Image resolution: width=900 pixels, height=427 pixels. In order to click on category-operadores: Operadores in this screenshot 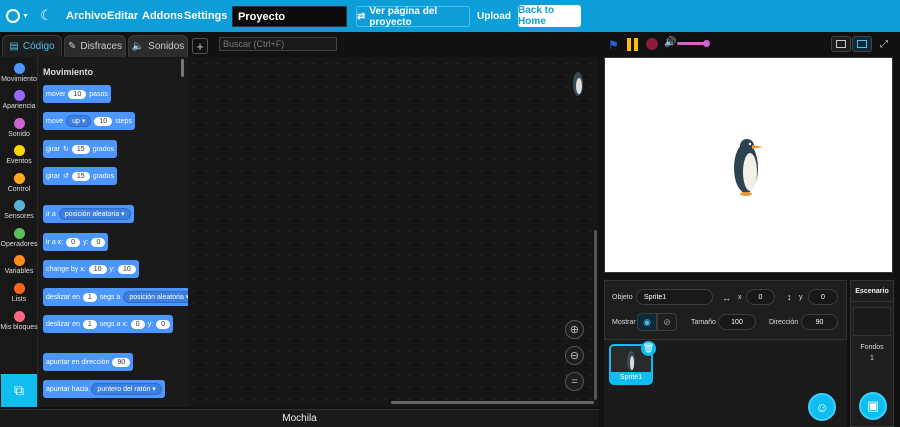, I will do `click(19, 240)`.